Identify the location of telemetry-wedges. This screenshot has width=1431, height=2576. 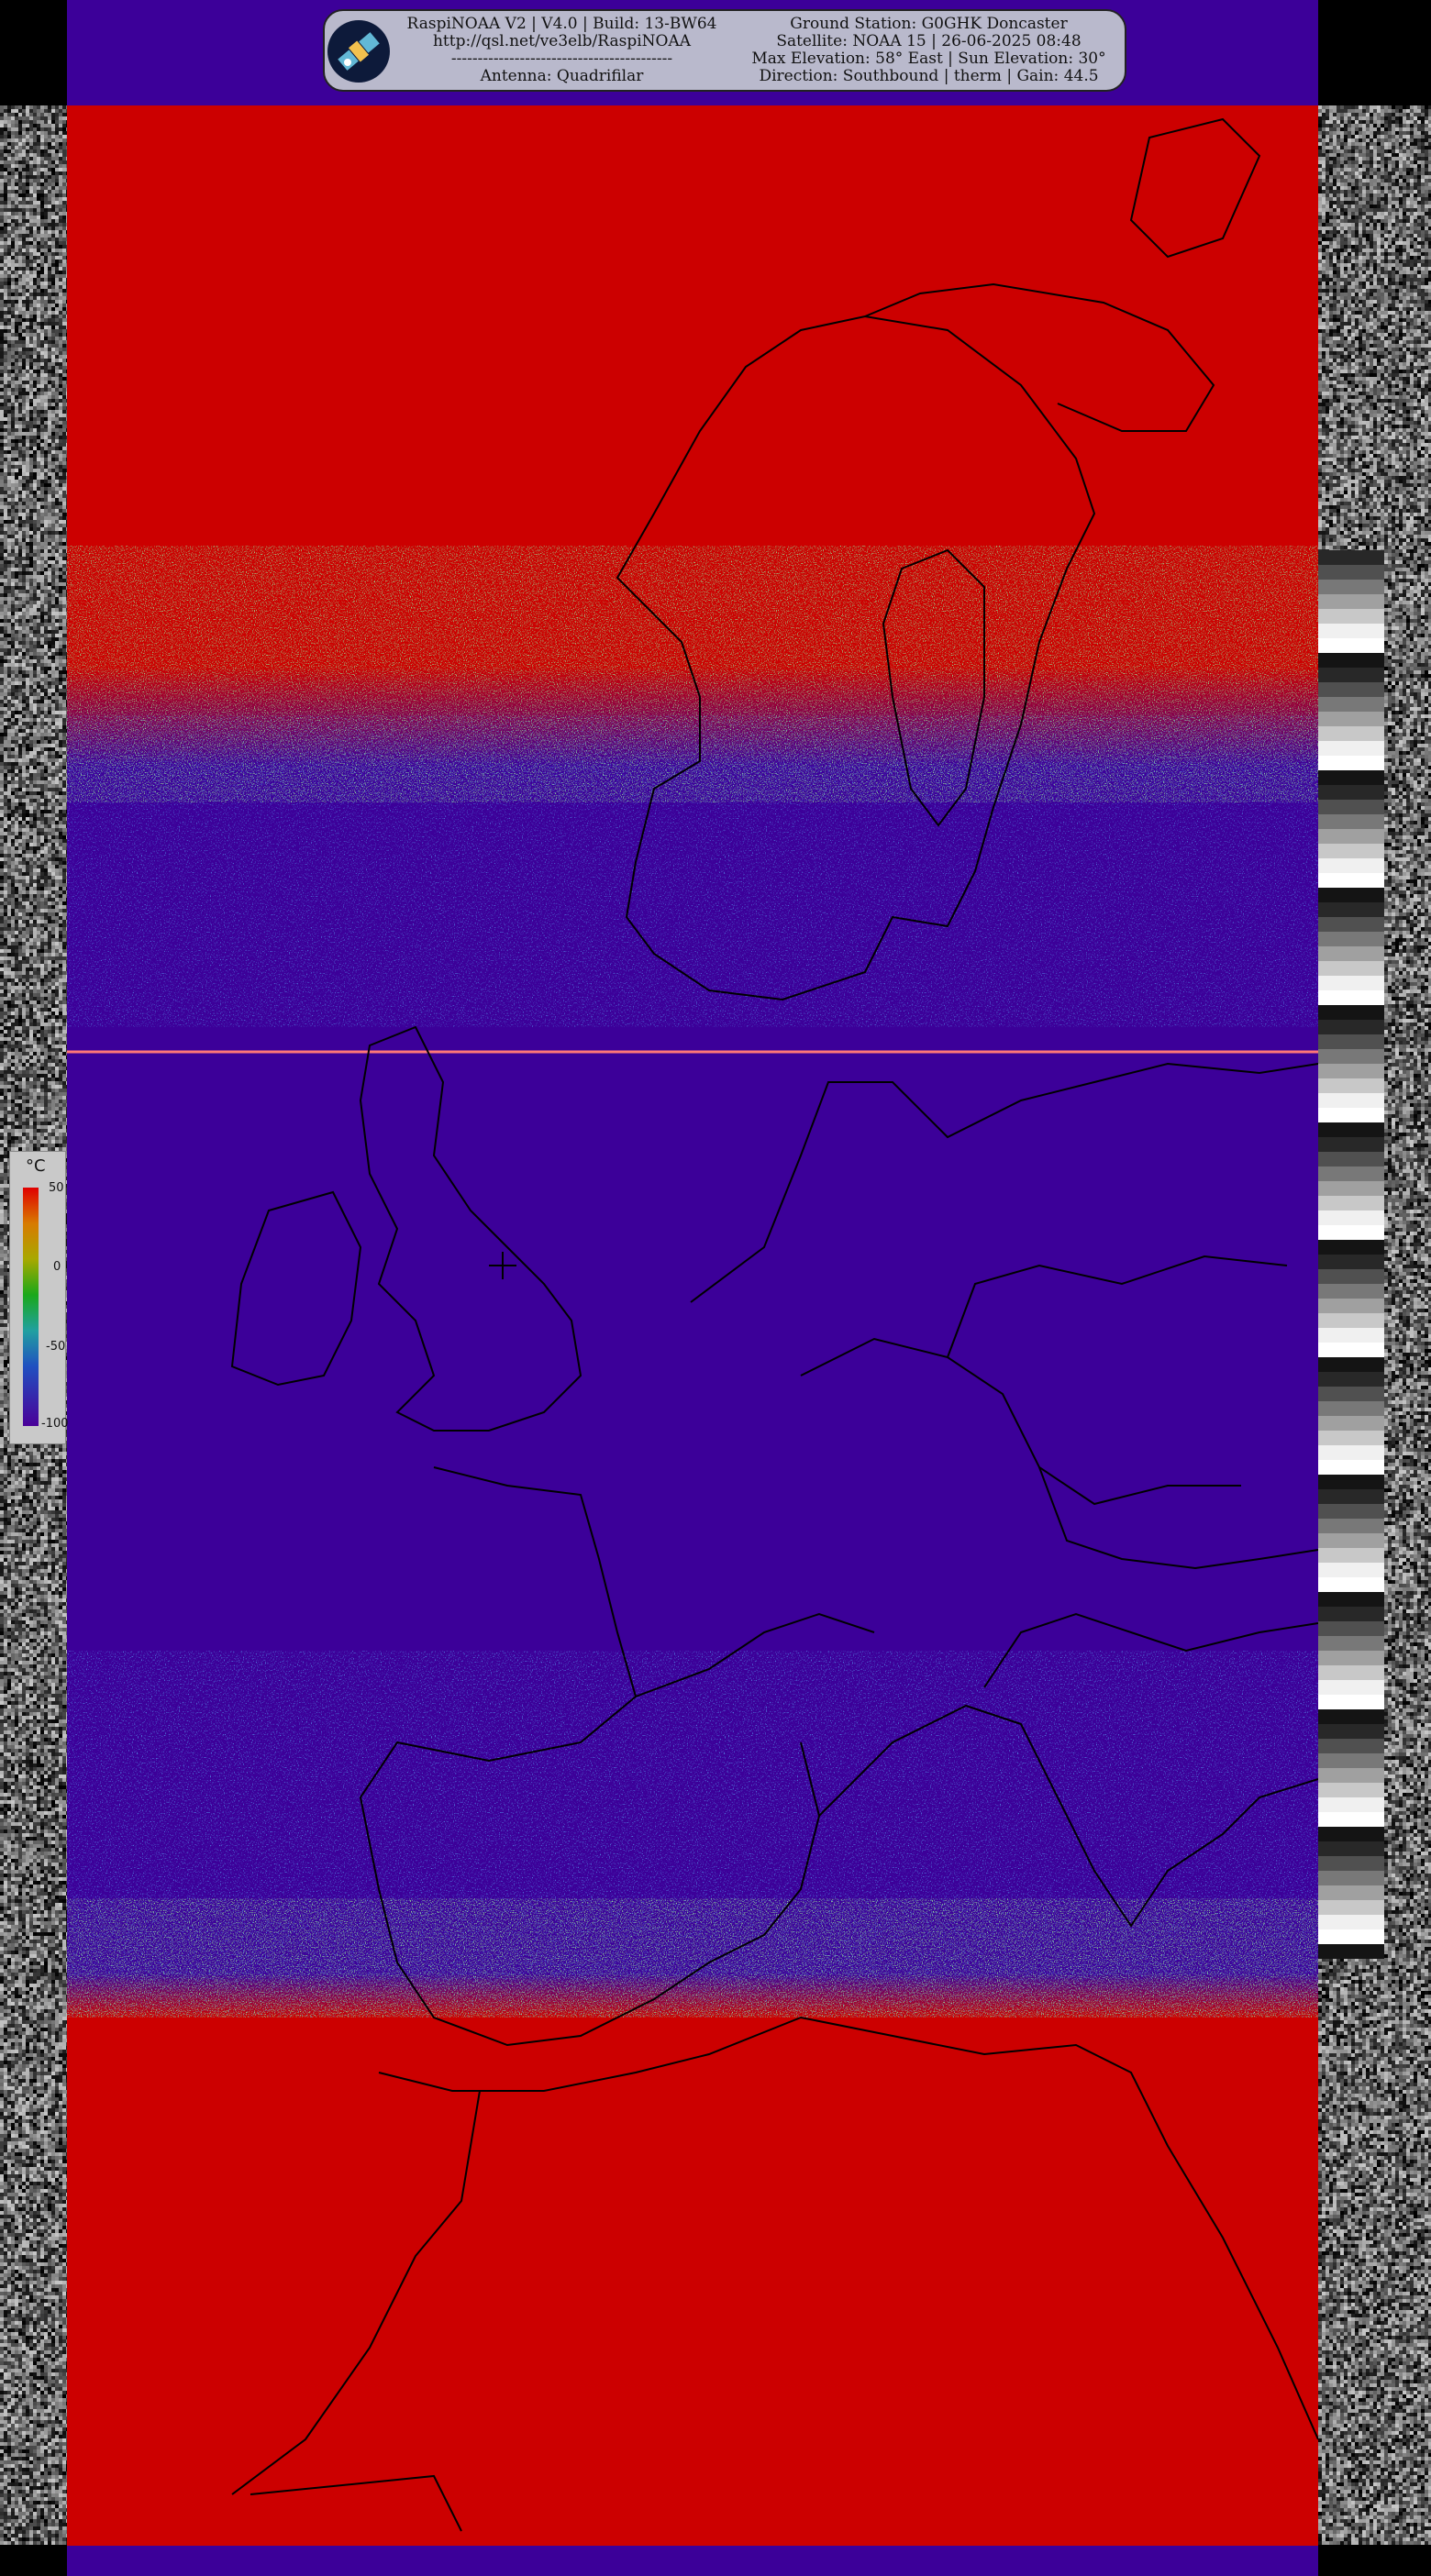
(1351, 1254).